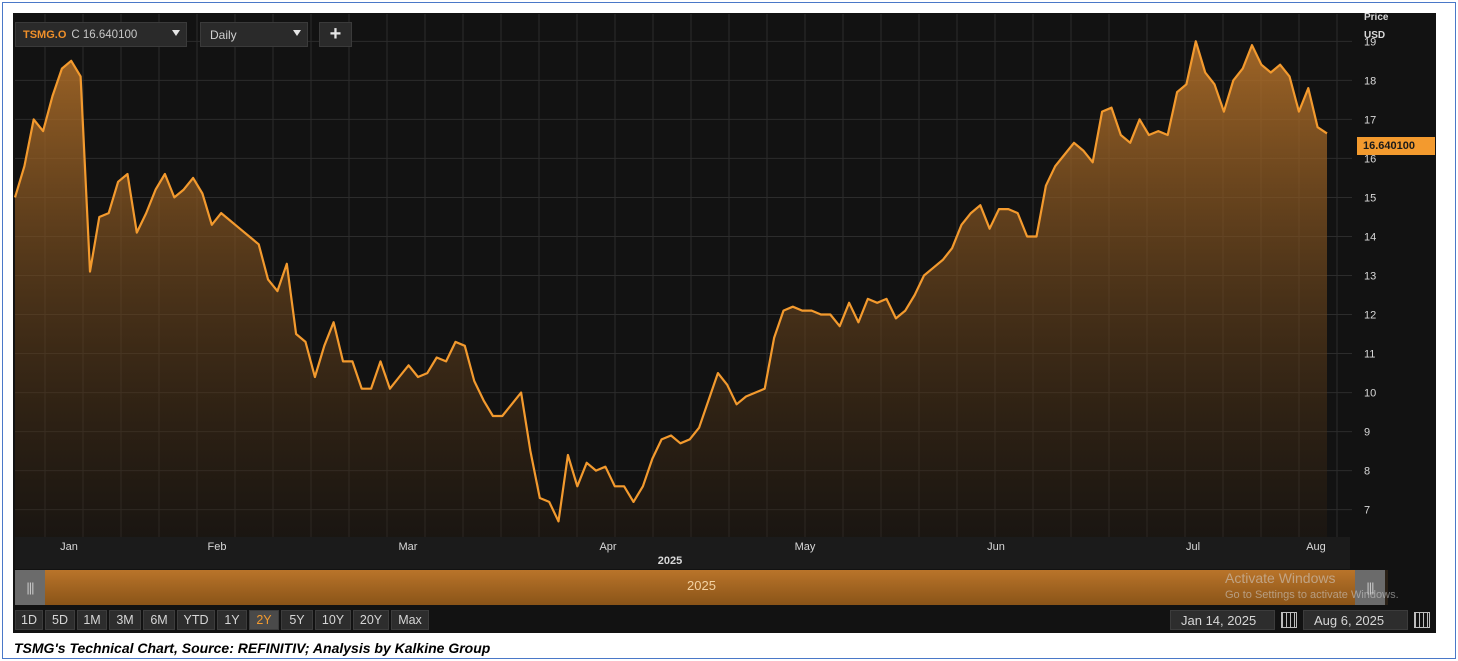 The width and height of the screenshot is (1458, 661). What do you see at coordinates (1370, 120) in the screenshot?
I see `y-tick-label: 17` at bounding box center [1370, 120].